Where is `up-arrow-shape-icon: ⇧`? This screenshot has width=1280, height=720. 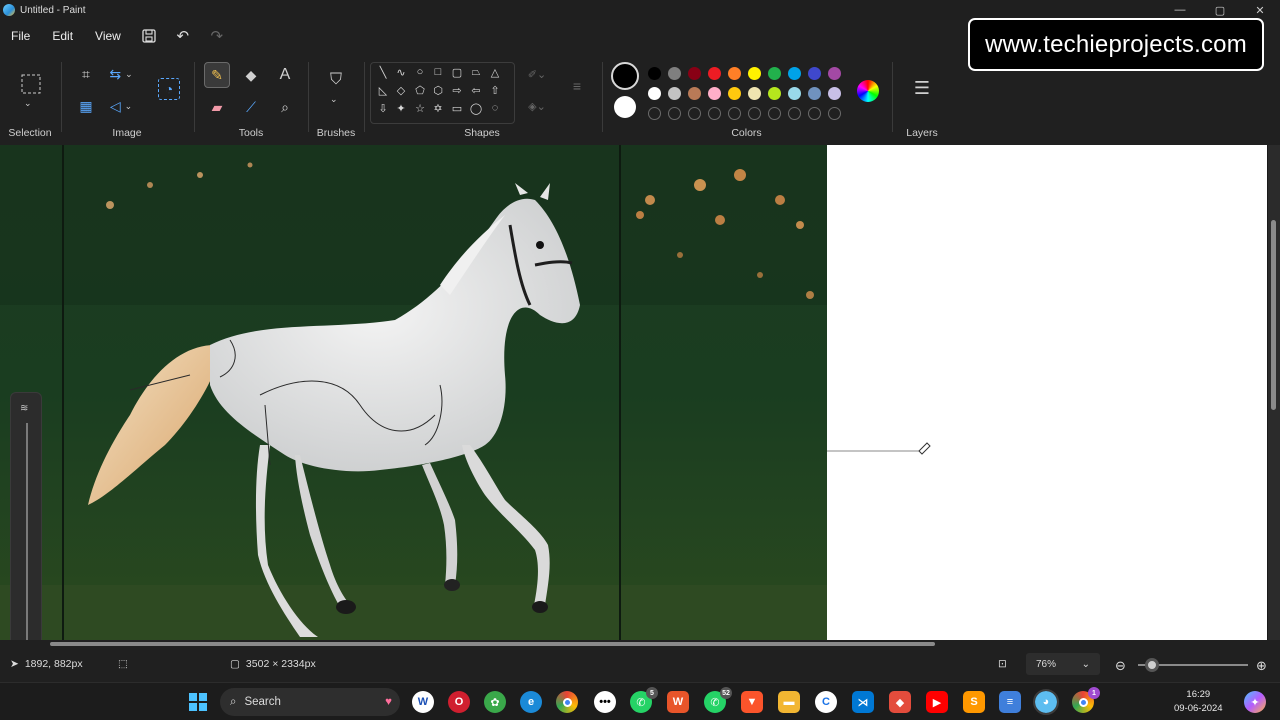
up-arrow-shape-icon: ⇧ is located at coordinates (495, 90).